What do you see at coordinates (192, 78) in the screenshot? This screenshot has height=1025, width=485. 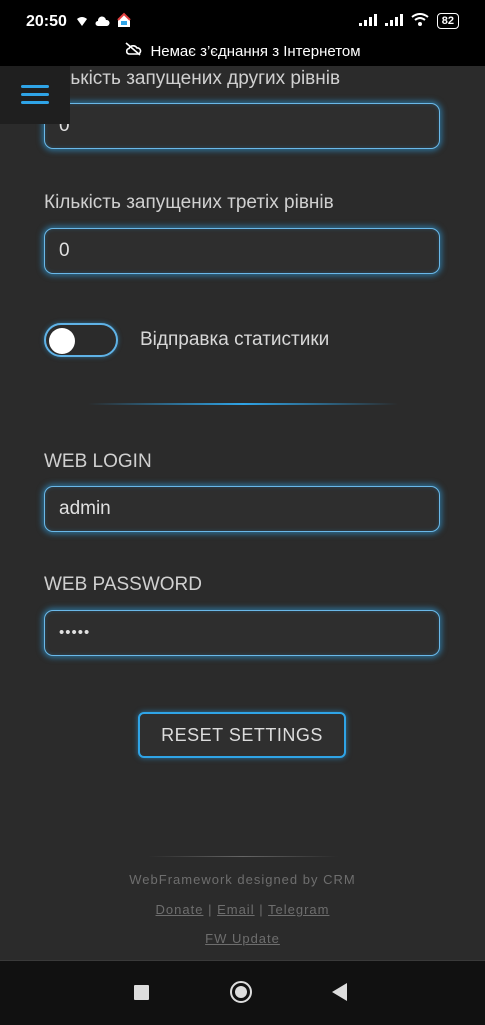 I see `second-levels-label: Кількість запущених других рівнів` at bounding box center [192, 78].